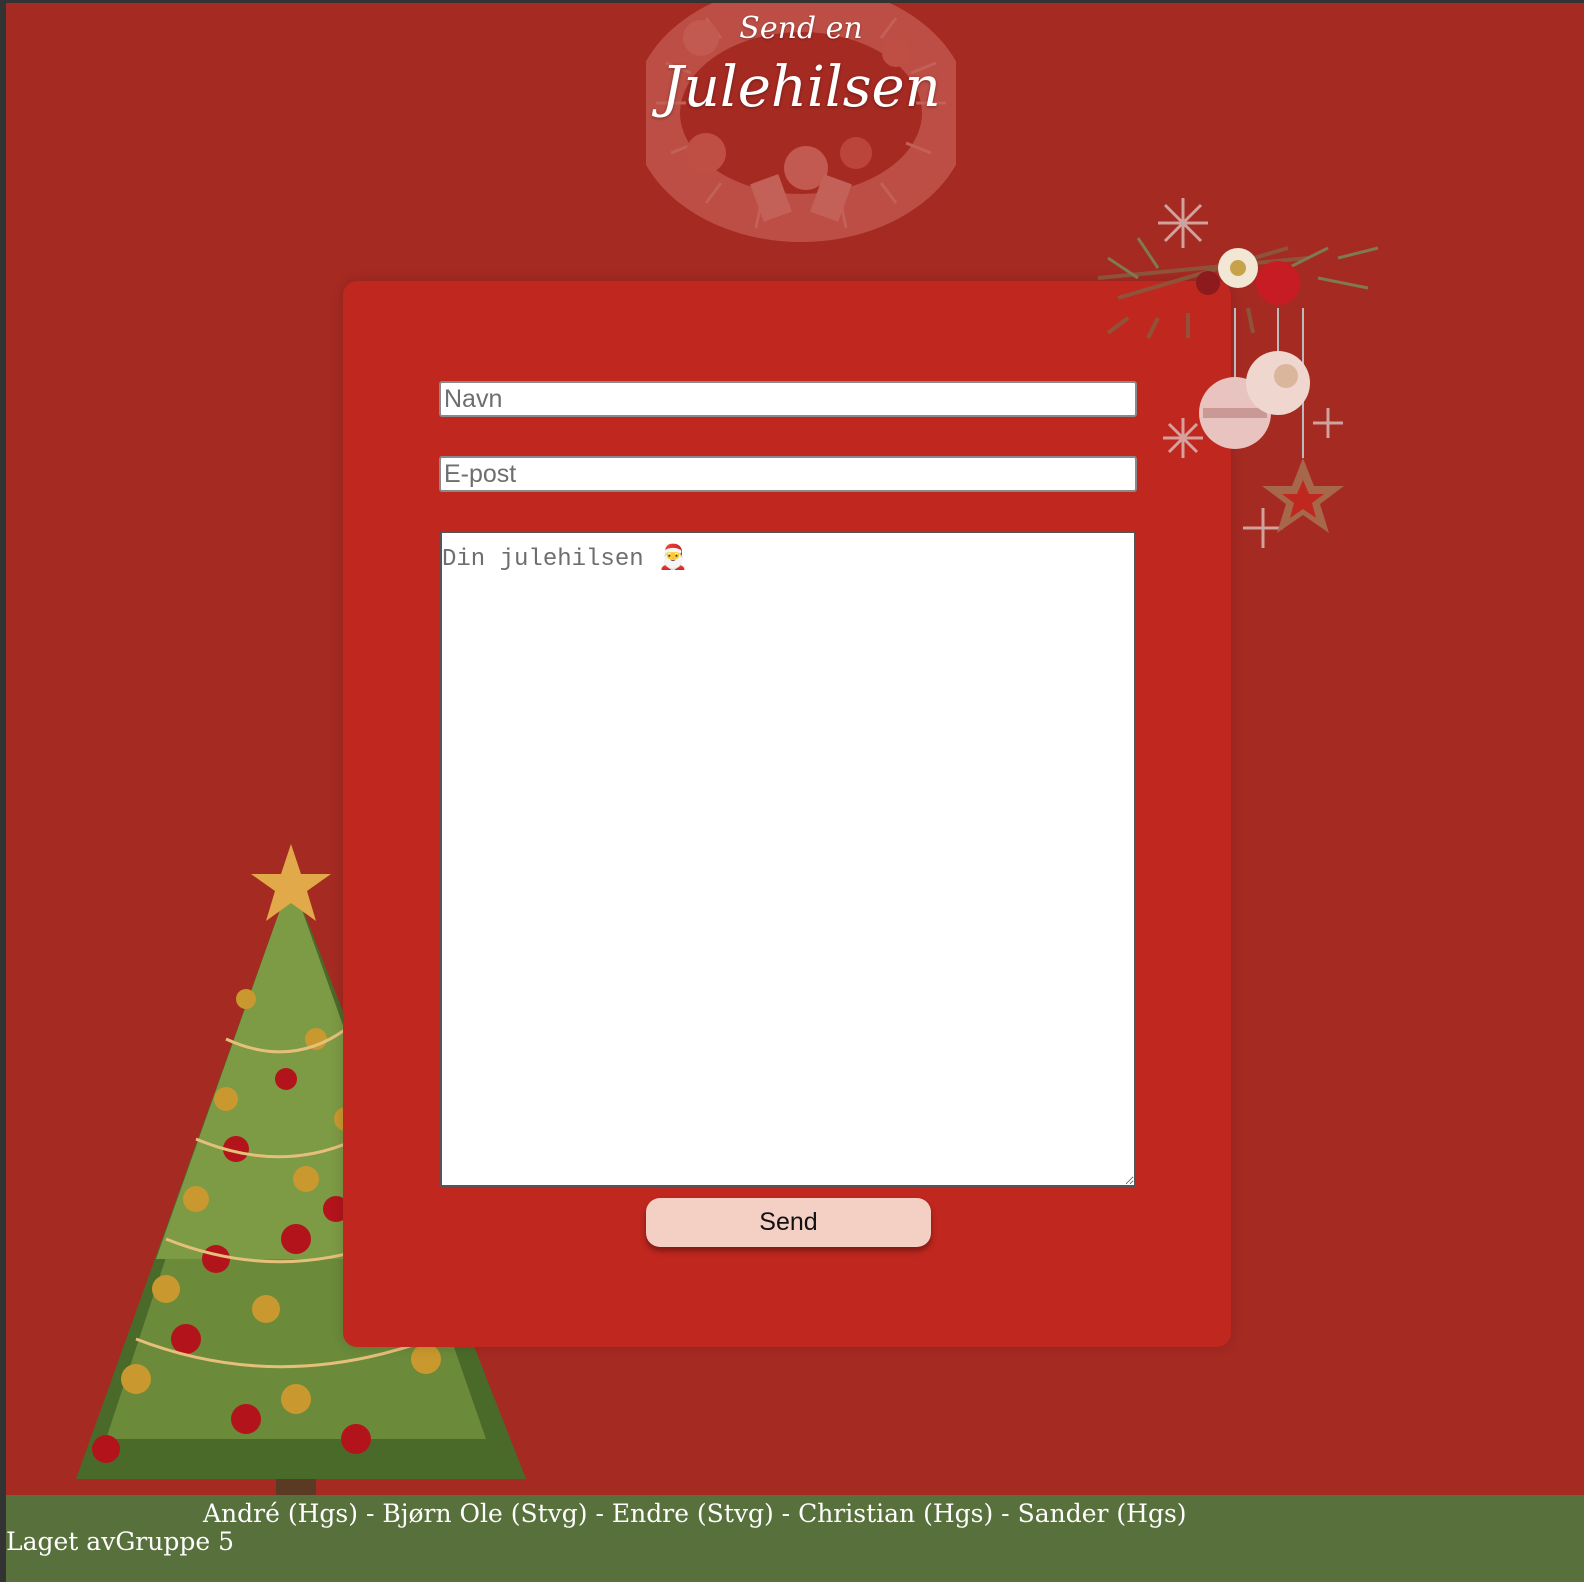 Image resolution: width=1584 pixels, height=1582 pixels. Describe the element at coordinates (788, 474) in the screenshot. I see `email-field` at that location.